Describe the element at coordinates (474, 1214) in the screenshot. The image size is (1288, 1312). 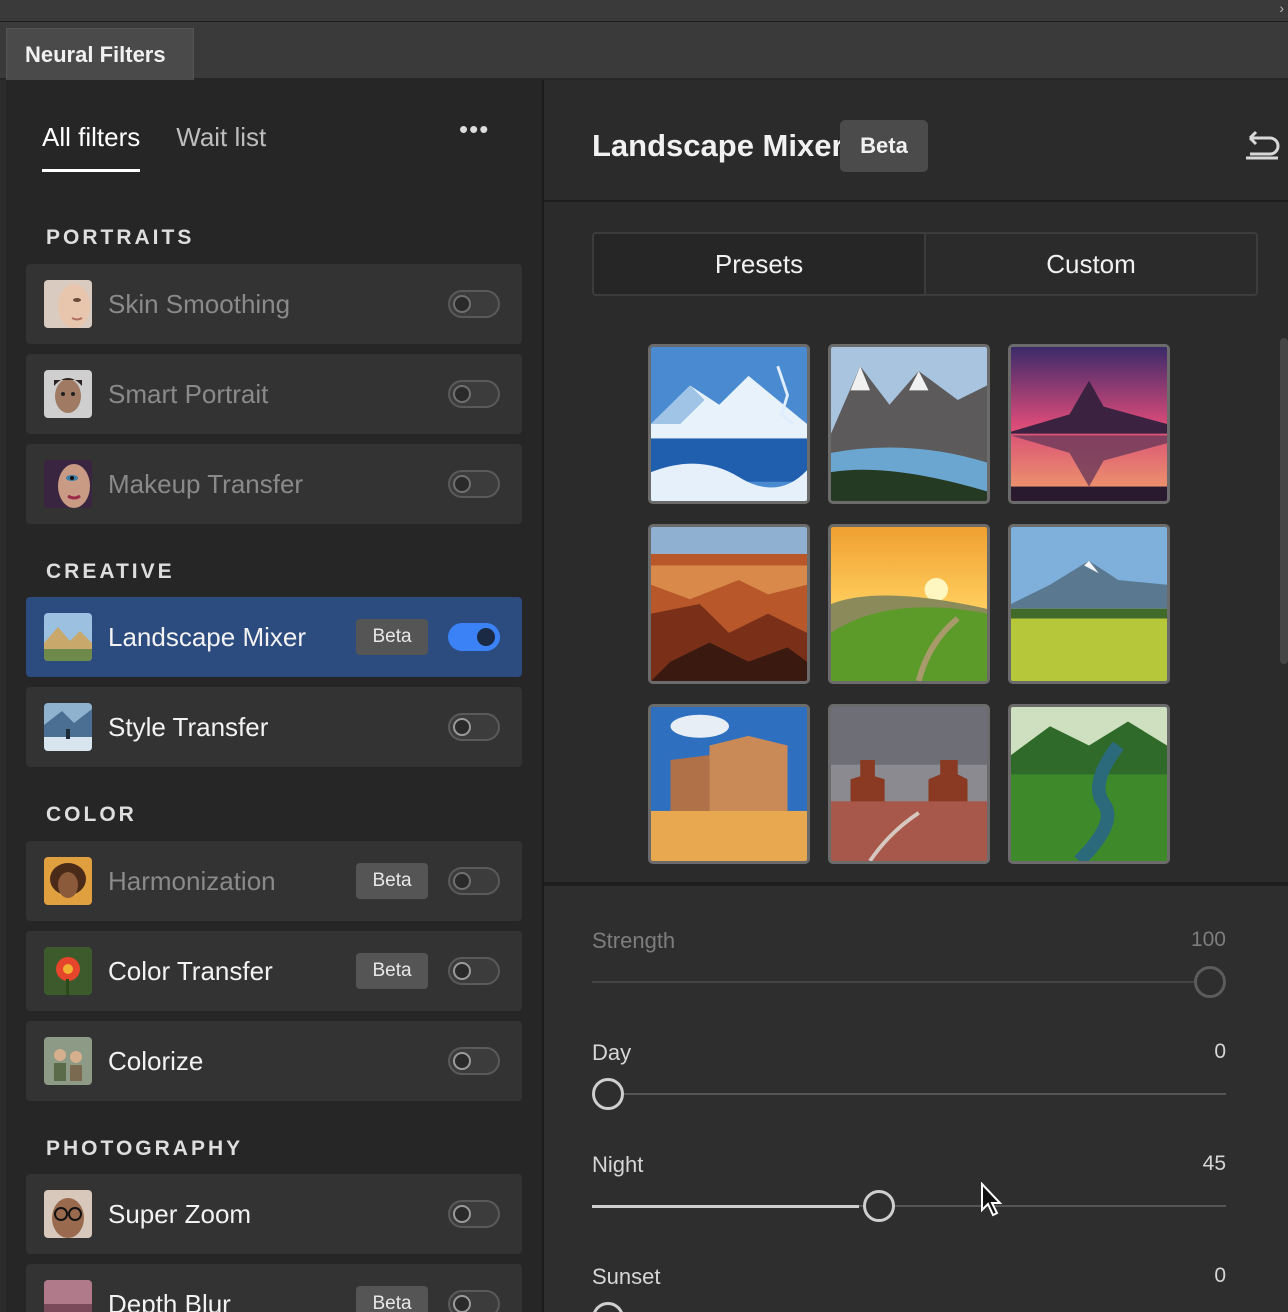
I see `super-zoom-toggle` at that location.